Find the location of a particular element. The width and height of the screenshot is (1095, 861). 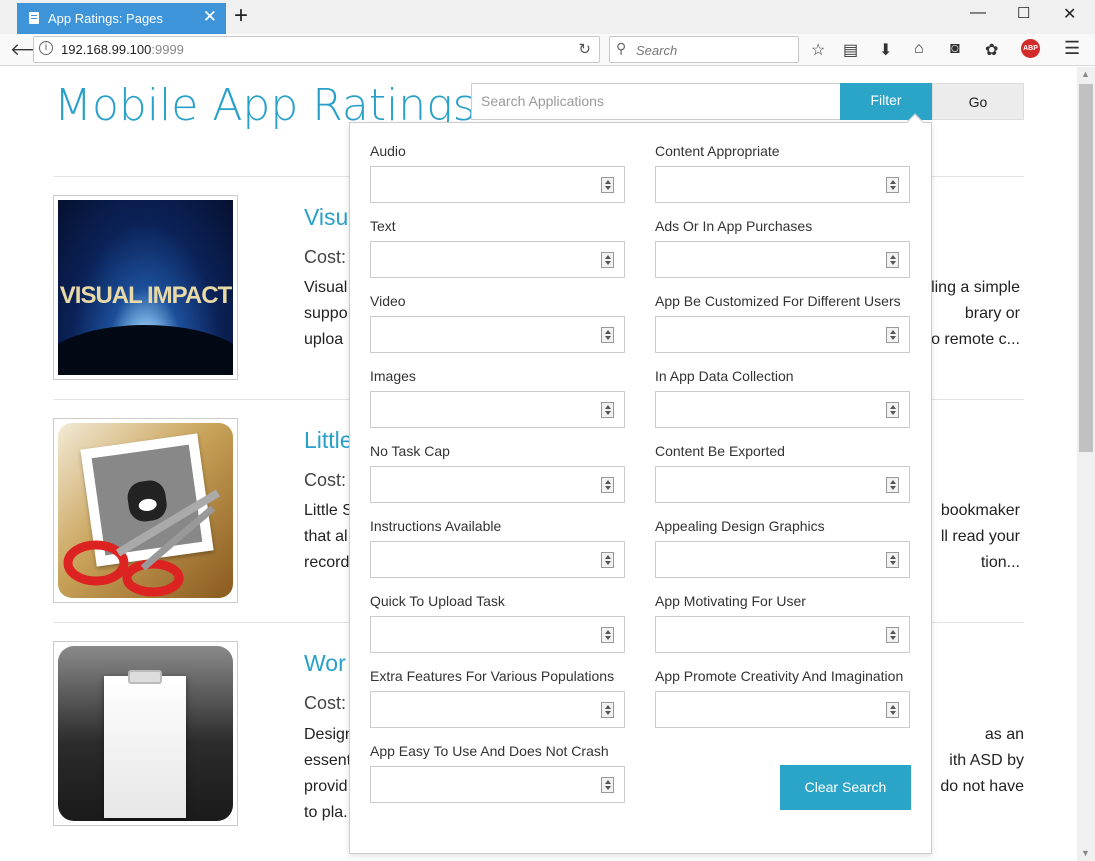

filter-label-ads: Ads Or In App Purchases is located at coordinates (734, 226).